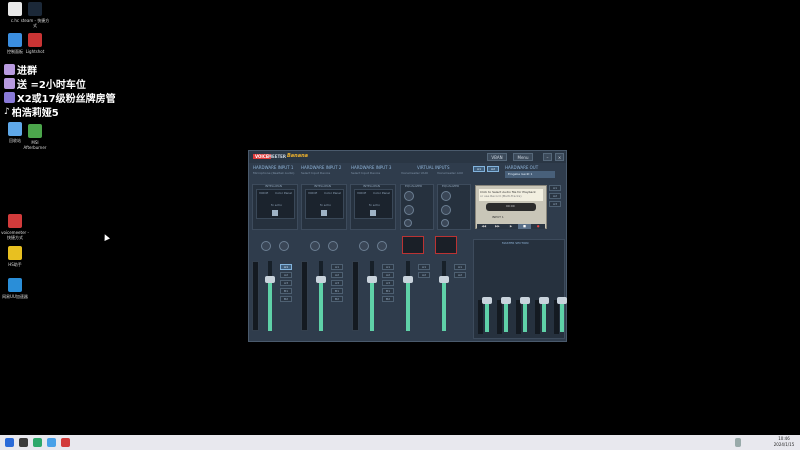  I want to click on vban-button: VBAN, so click(497, 157).